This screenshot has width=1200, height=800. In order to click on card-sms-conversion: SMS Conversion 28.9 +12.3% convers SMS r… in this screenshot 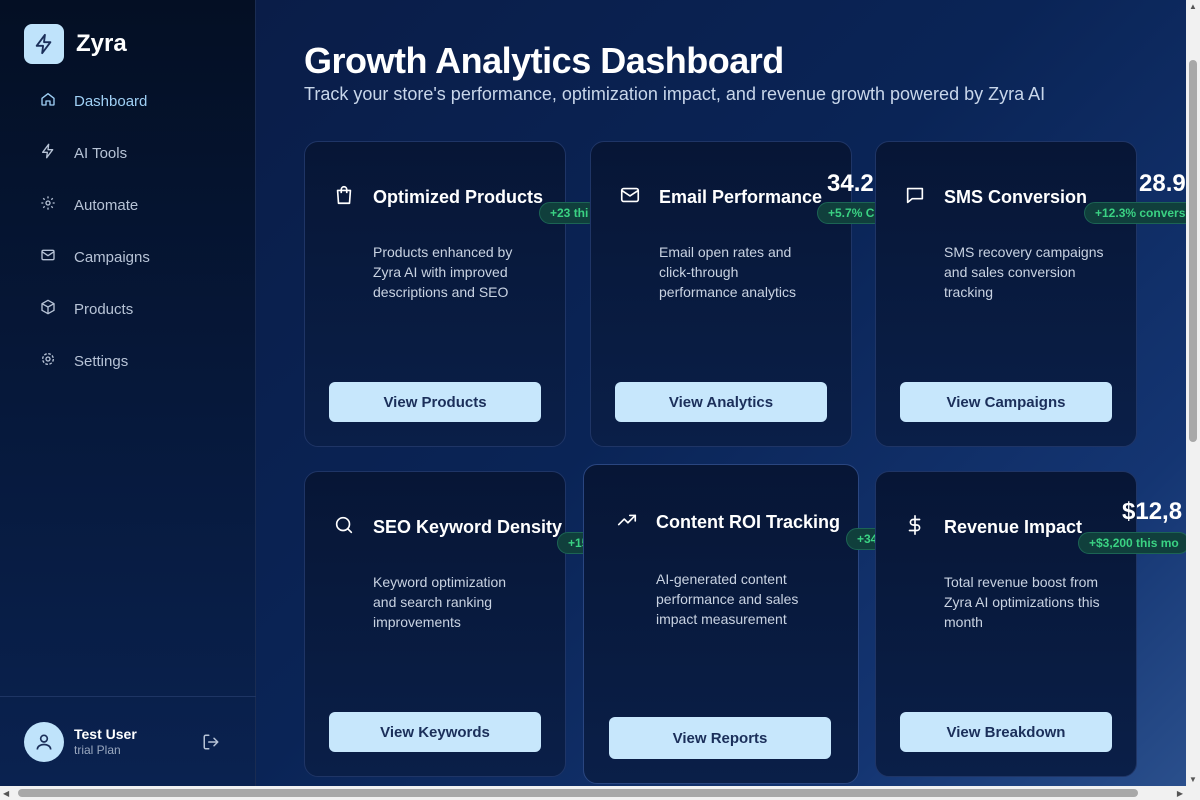, I will do `click(1030, 294)`.